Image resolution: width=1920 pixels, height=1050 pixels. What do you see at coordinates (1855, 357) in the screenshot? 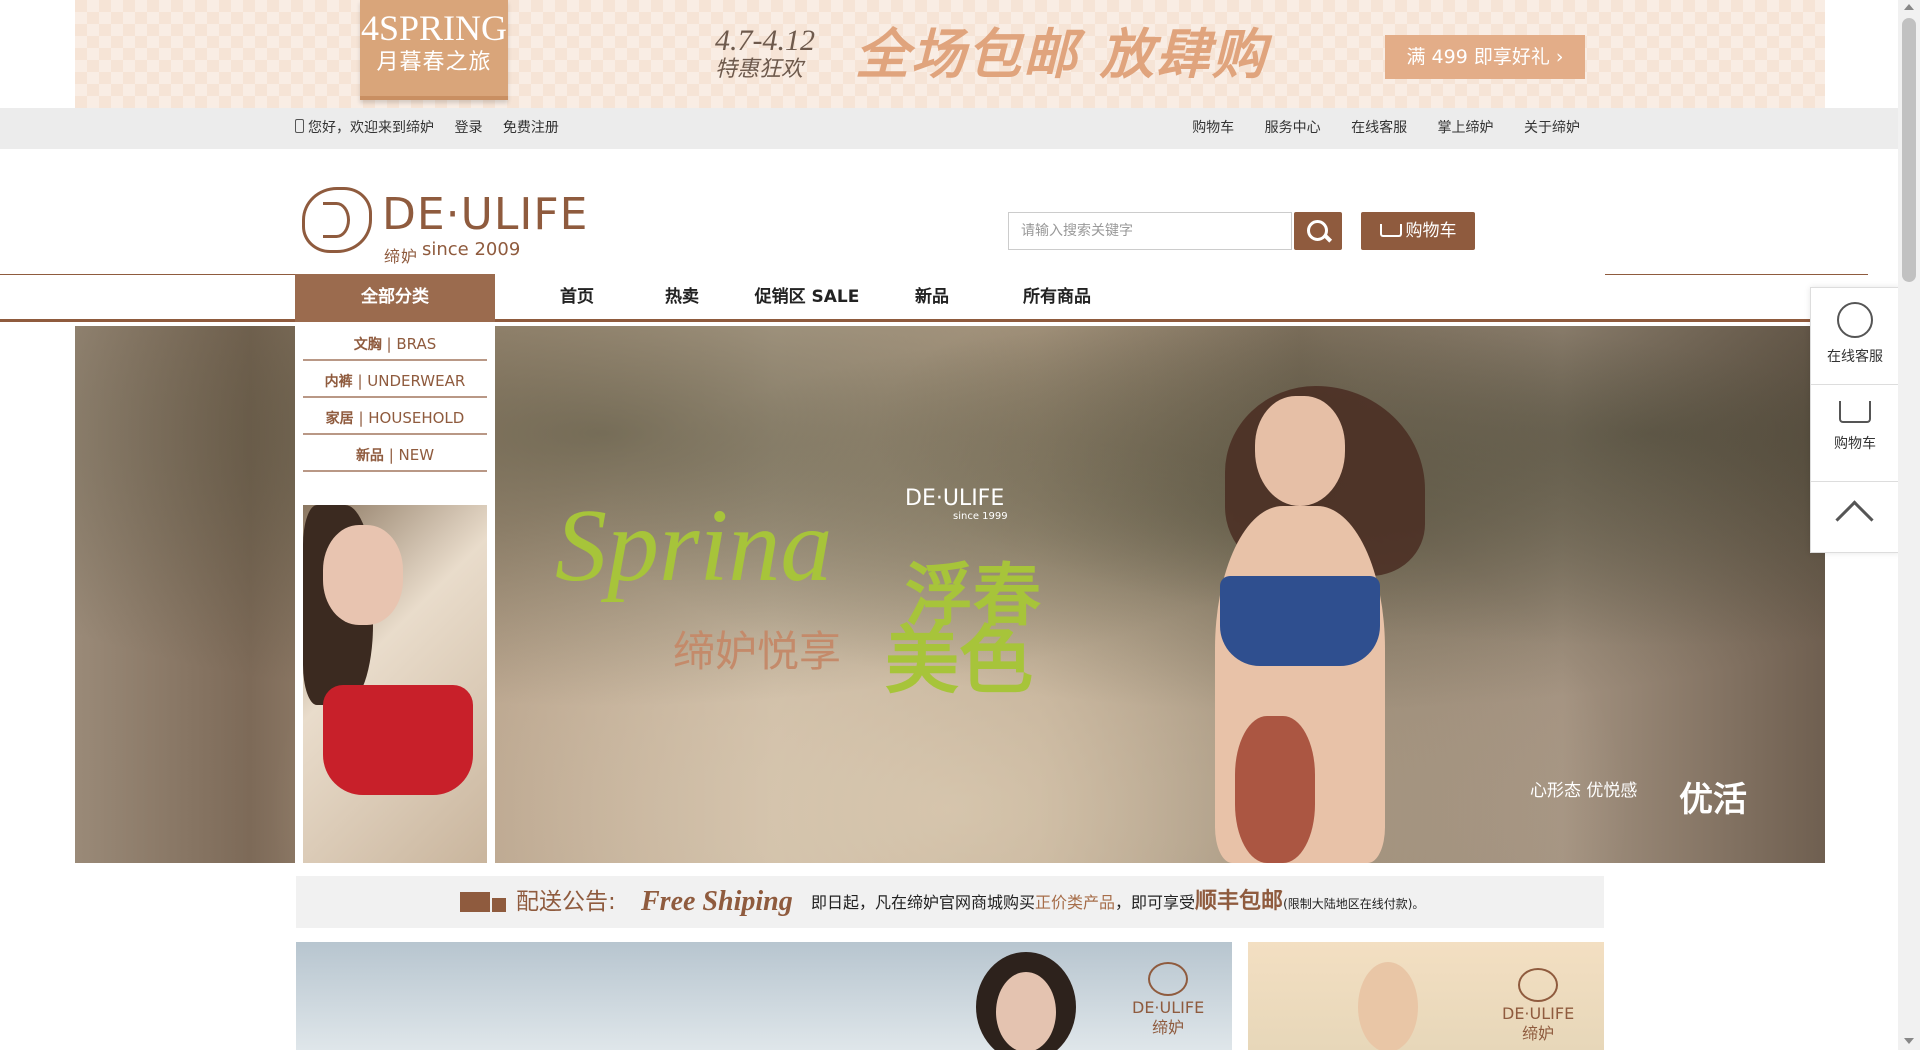
I see `float-service-label: 在线客服` at bounding box center [1855, 357].